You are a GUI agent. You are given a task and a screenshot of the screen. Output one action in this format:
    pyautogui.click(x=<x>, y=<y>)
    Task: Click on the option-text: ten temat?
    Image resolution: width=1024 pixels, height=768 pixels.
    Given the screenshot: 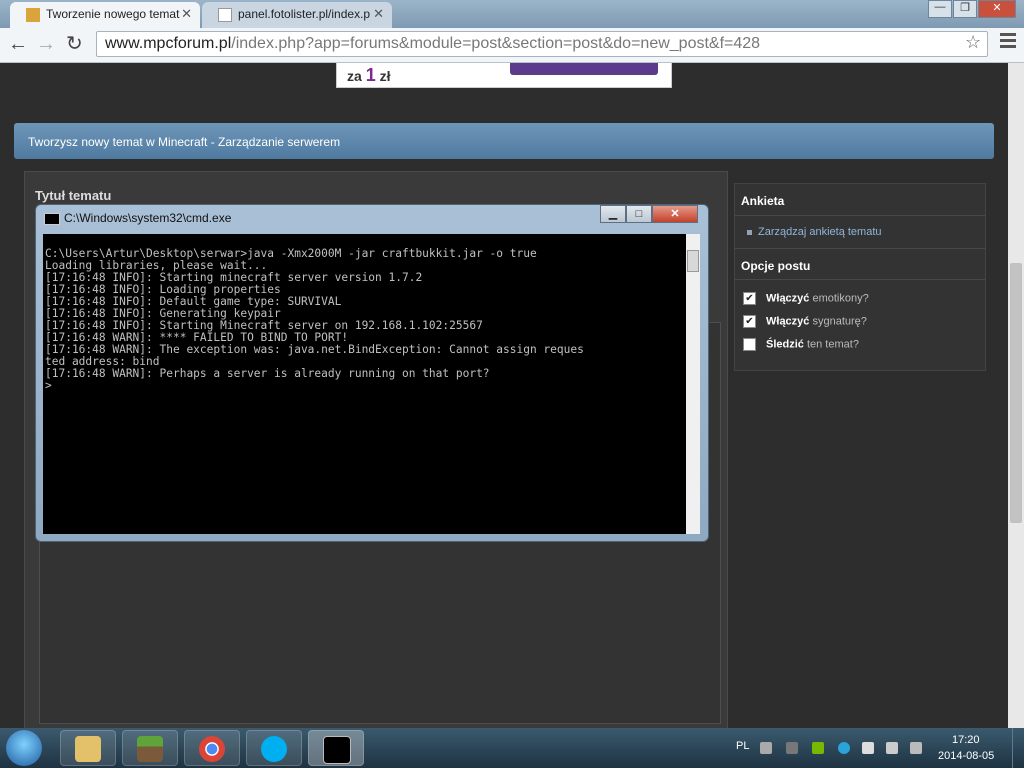 What is the action you would take?
    pyautogui.click(x=831, y=344)
    